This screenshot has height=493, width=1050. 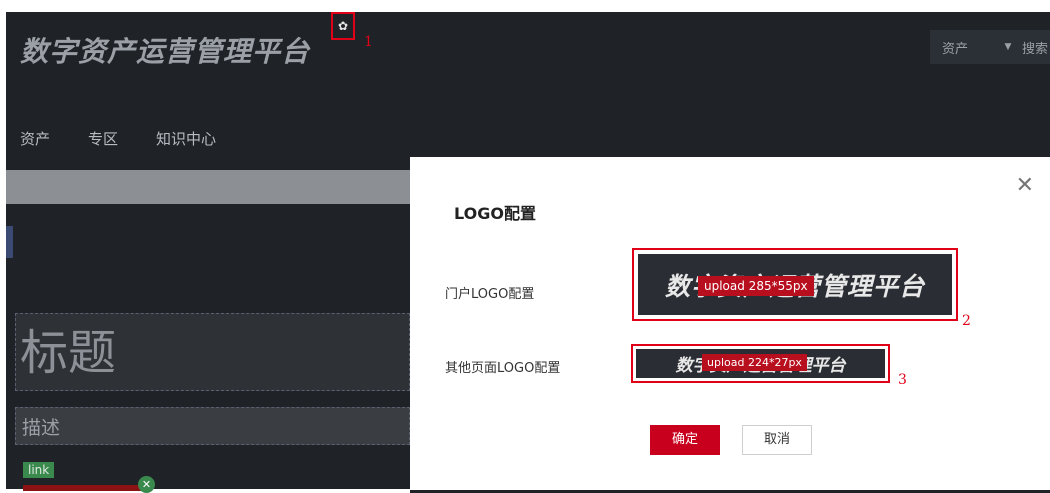 I want to click on portal-upload-hint: upload 285*55px, so click(x=756, y=286).